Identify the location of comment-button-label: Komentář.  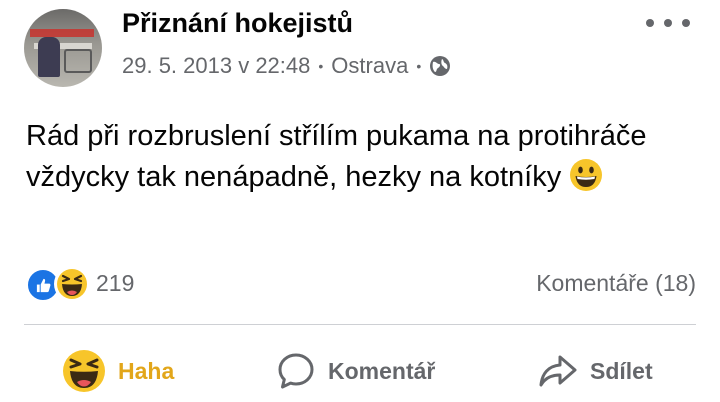
(382, 370).